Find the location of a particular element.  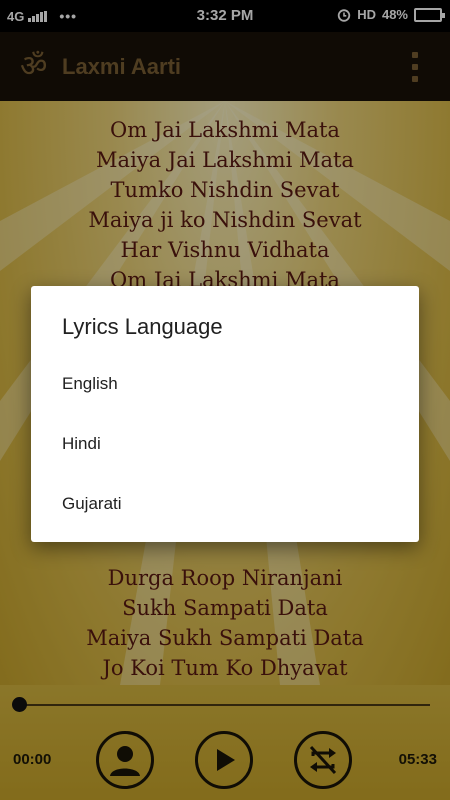

language-option-english: English is located at coordinates (225, 384).